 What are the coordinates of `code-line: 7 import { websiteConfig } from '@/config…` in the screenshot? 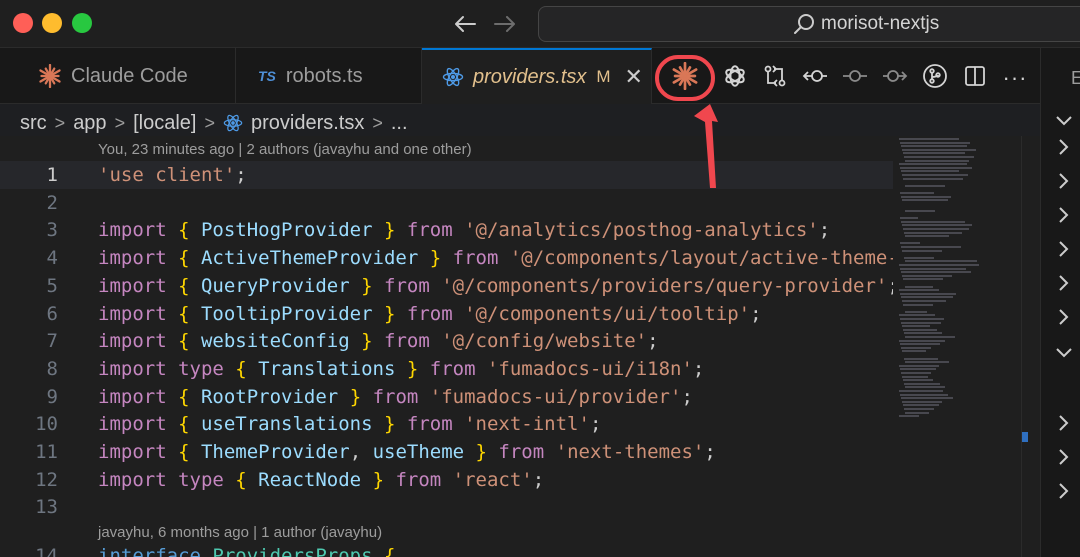 It's located at (446, 341).